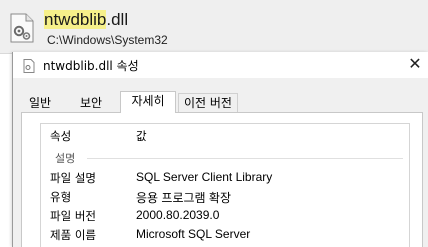  What do you see at coordinates (40, 102) in the screenshot?
I see `tab-general: 일반` at bounding box center [40, 102].